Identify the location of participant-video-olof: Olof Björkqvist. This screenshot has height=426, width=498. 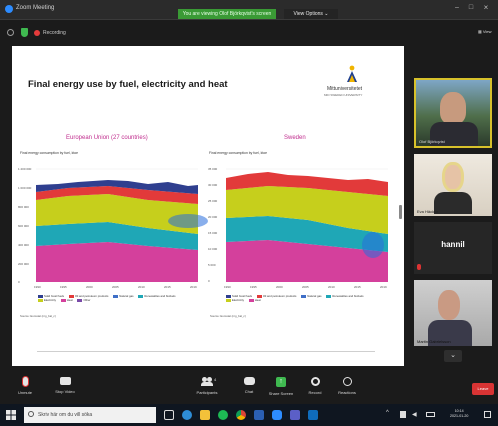
(453, 113).